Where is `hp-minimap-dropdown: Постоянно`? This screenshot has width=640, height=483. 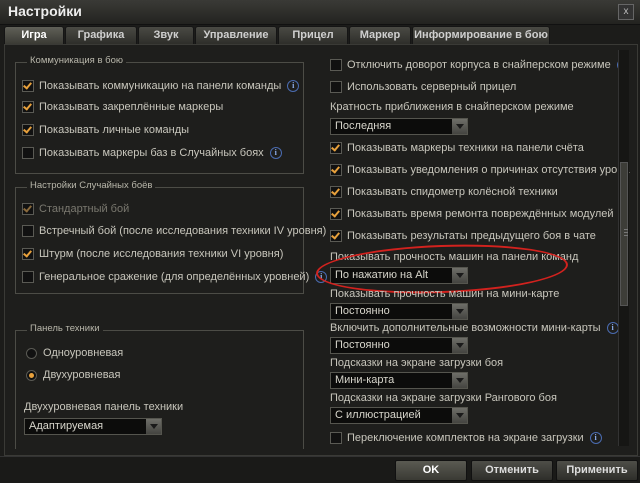
hp-minimap-dropdown: Постоянно is located at coordinates (399, 311).